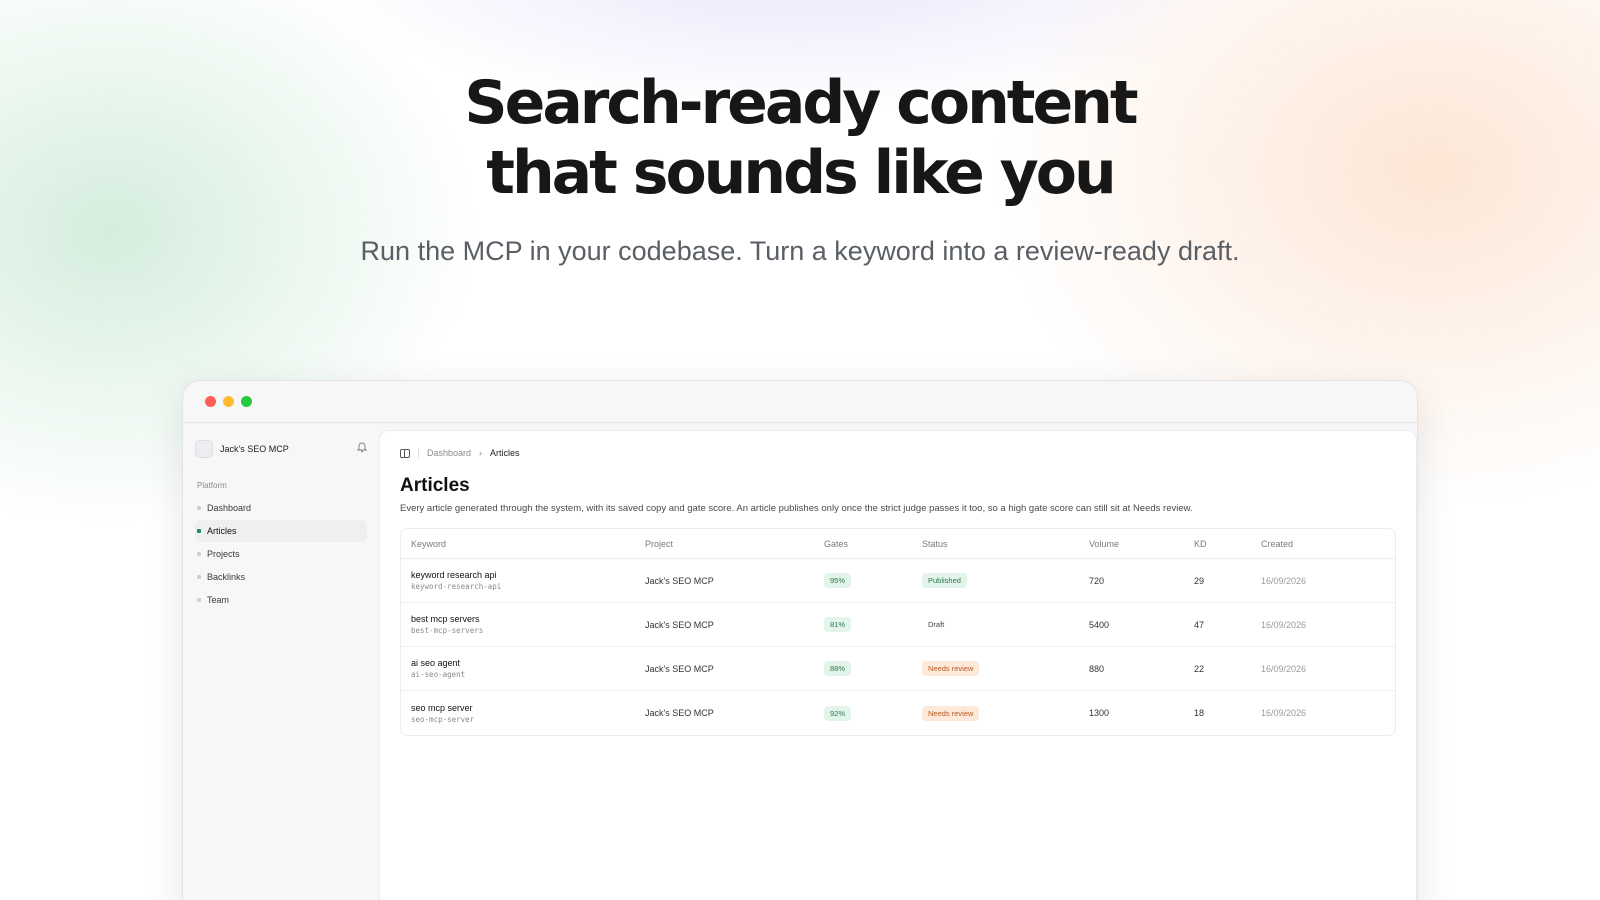 Image resolution: width=1600 pixels, height=900 pixels. I want to click on sidebar-section-label: Platform, so click(212, 485).